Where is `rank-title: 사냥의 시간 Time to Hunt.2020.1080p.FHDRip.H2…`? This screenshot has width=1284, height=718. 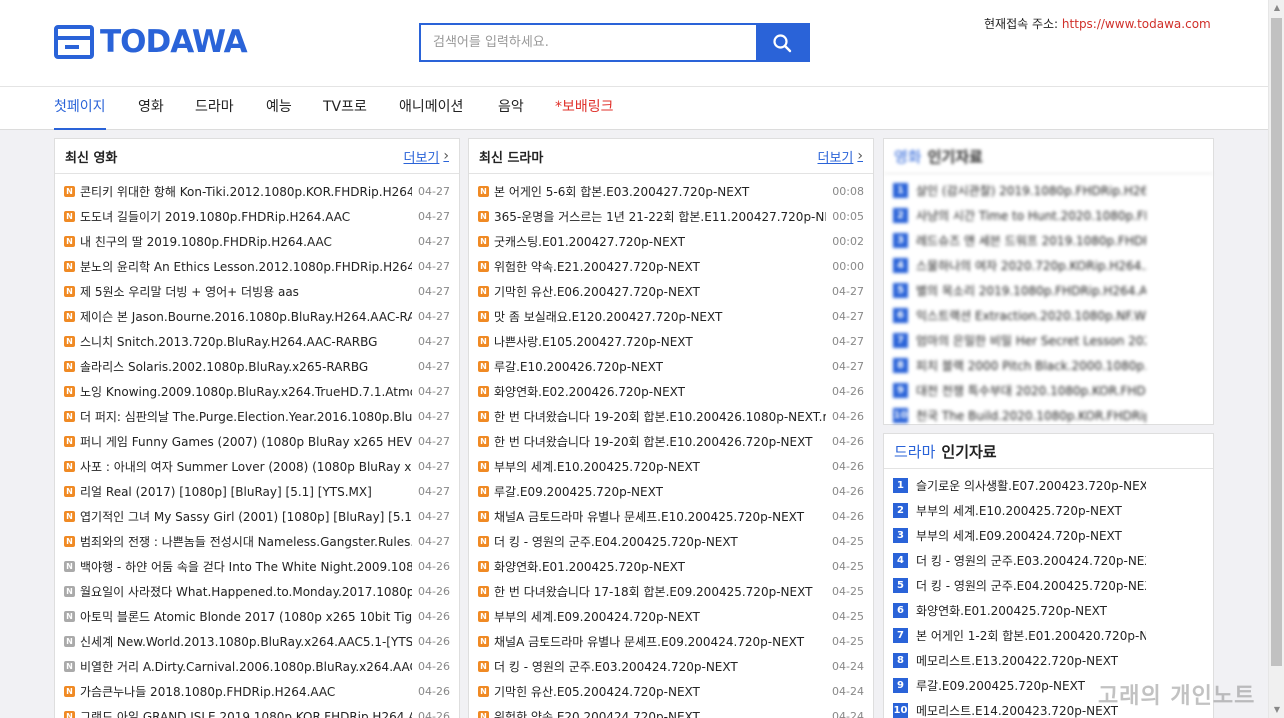 rank-title: 사냥의 시간 Time to Hunt.2020.1080p.FHDRip.H2… is located at coordinates (1031, 215).